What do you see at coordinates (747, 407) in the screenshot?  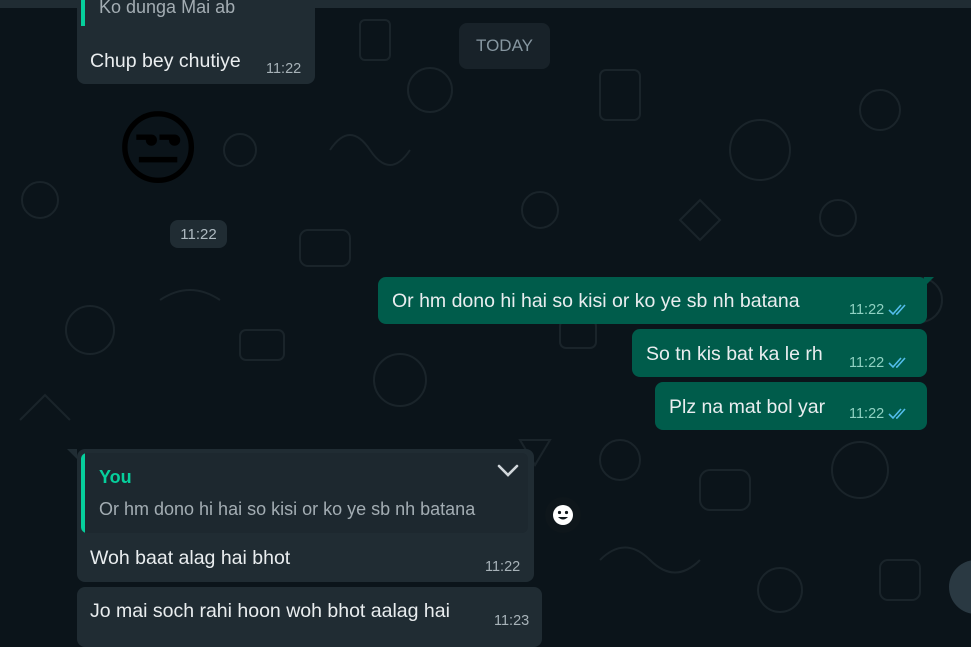 I see `message-text: Plz na mat bol yar` at bounding box center [747, 407].